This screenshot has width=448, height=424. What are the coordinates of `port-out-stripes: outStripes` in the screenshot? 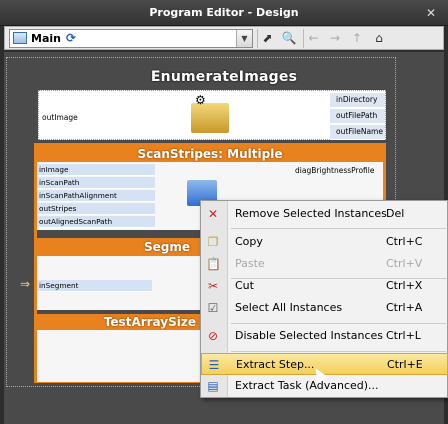 It's located at (96, 209).